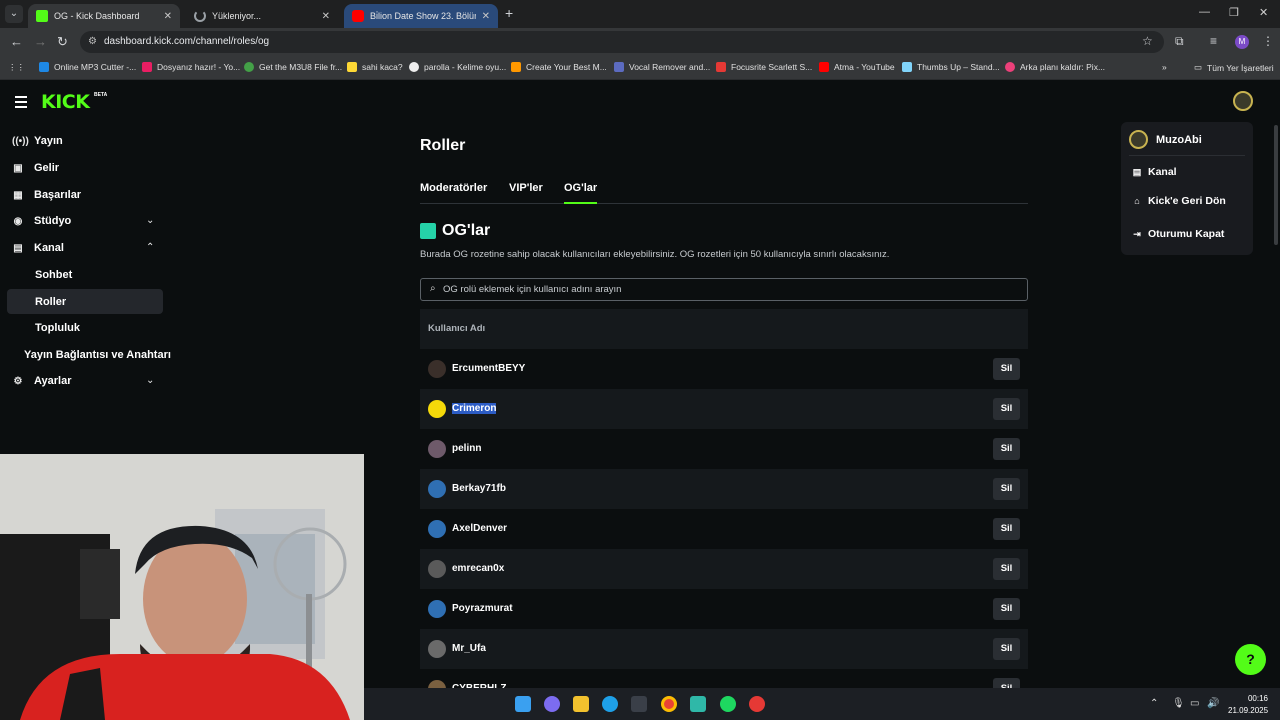  What do you see at coordinates (466, 448) in the screenshot?
I see `username-cell: pelinn` at bounding box center [466, 448].